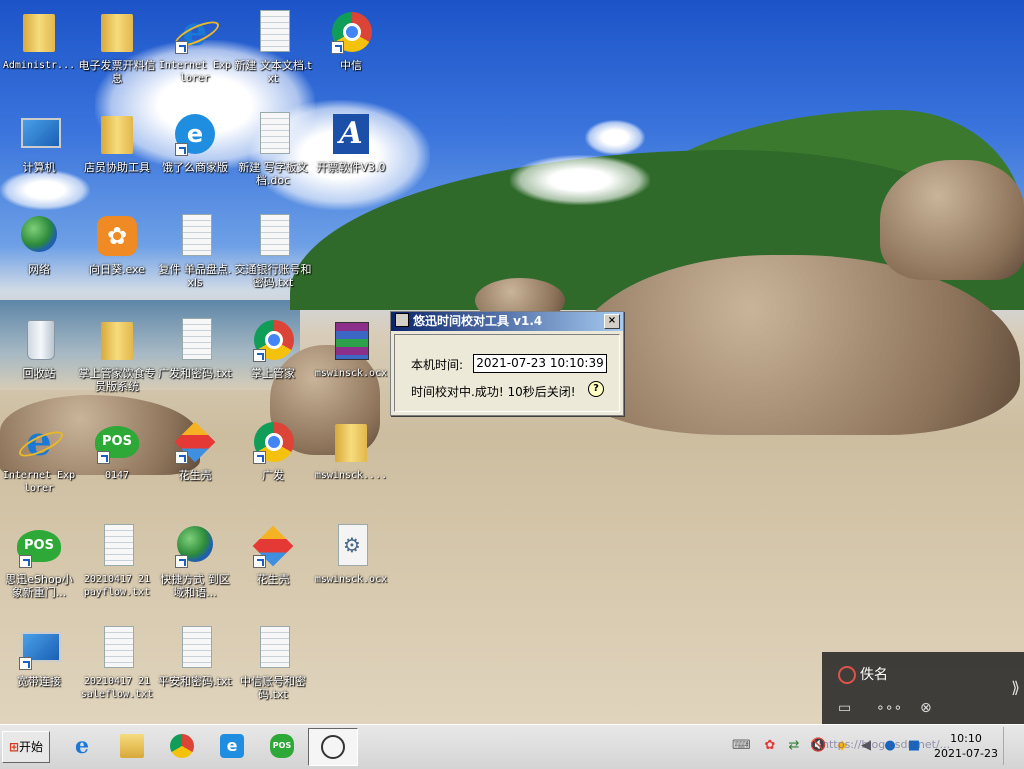  What do you see at coordinates (117, 688) in the screenshot?
I see `desktop-icon-label: 20210417 21 saleflow.txt` at bounding box center [117, 688].